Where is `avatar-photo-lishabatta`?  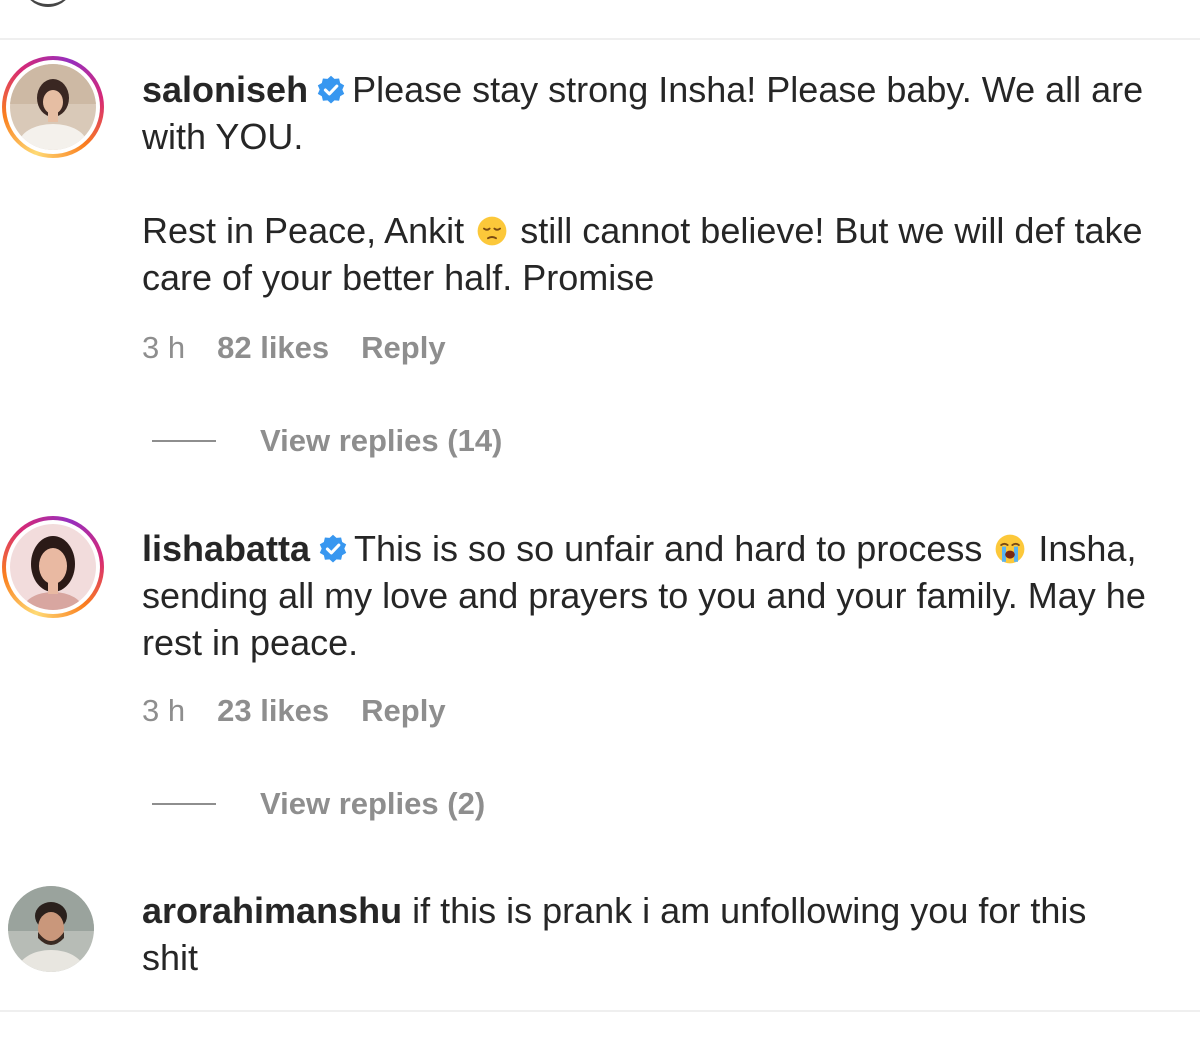 avatar-photo-lishabatta is located at coordinates (53, 567).